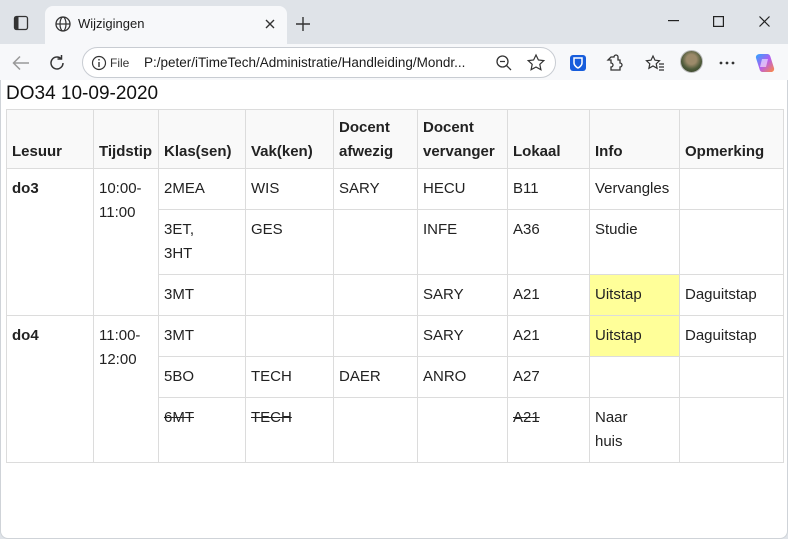 The image size is (788, 539). What do you see at coordinates (504, 63) in the screenshot?
I see `zoom-out-icon` at bounding box center [504, 63].